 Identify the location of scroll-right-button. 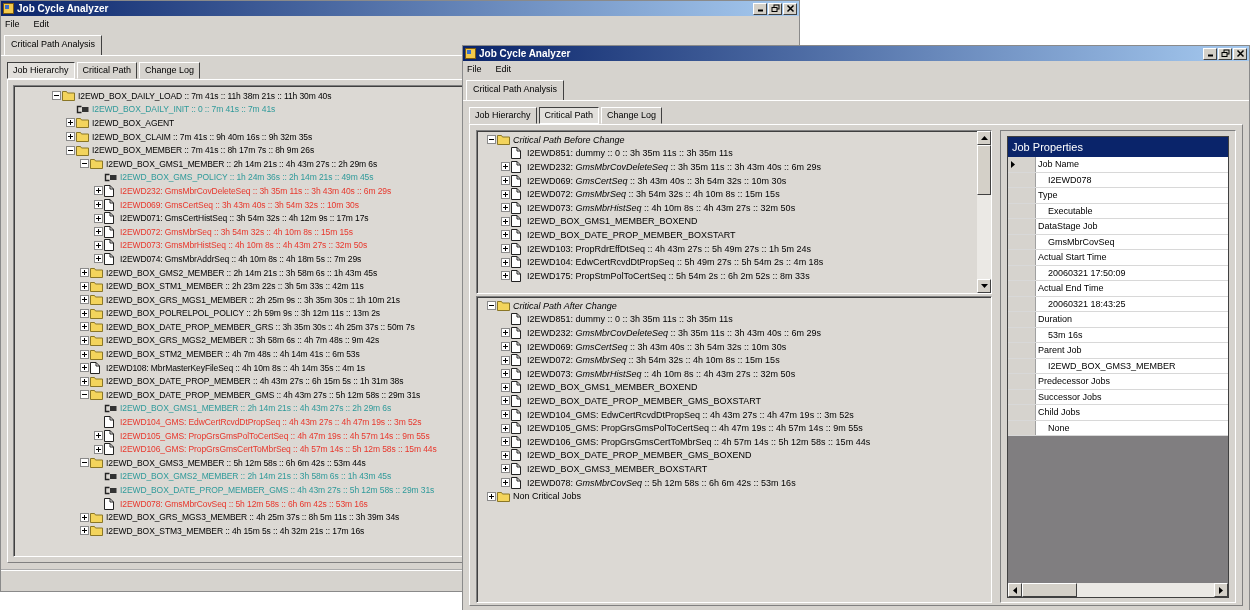
(1221, 590).